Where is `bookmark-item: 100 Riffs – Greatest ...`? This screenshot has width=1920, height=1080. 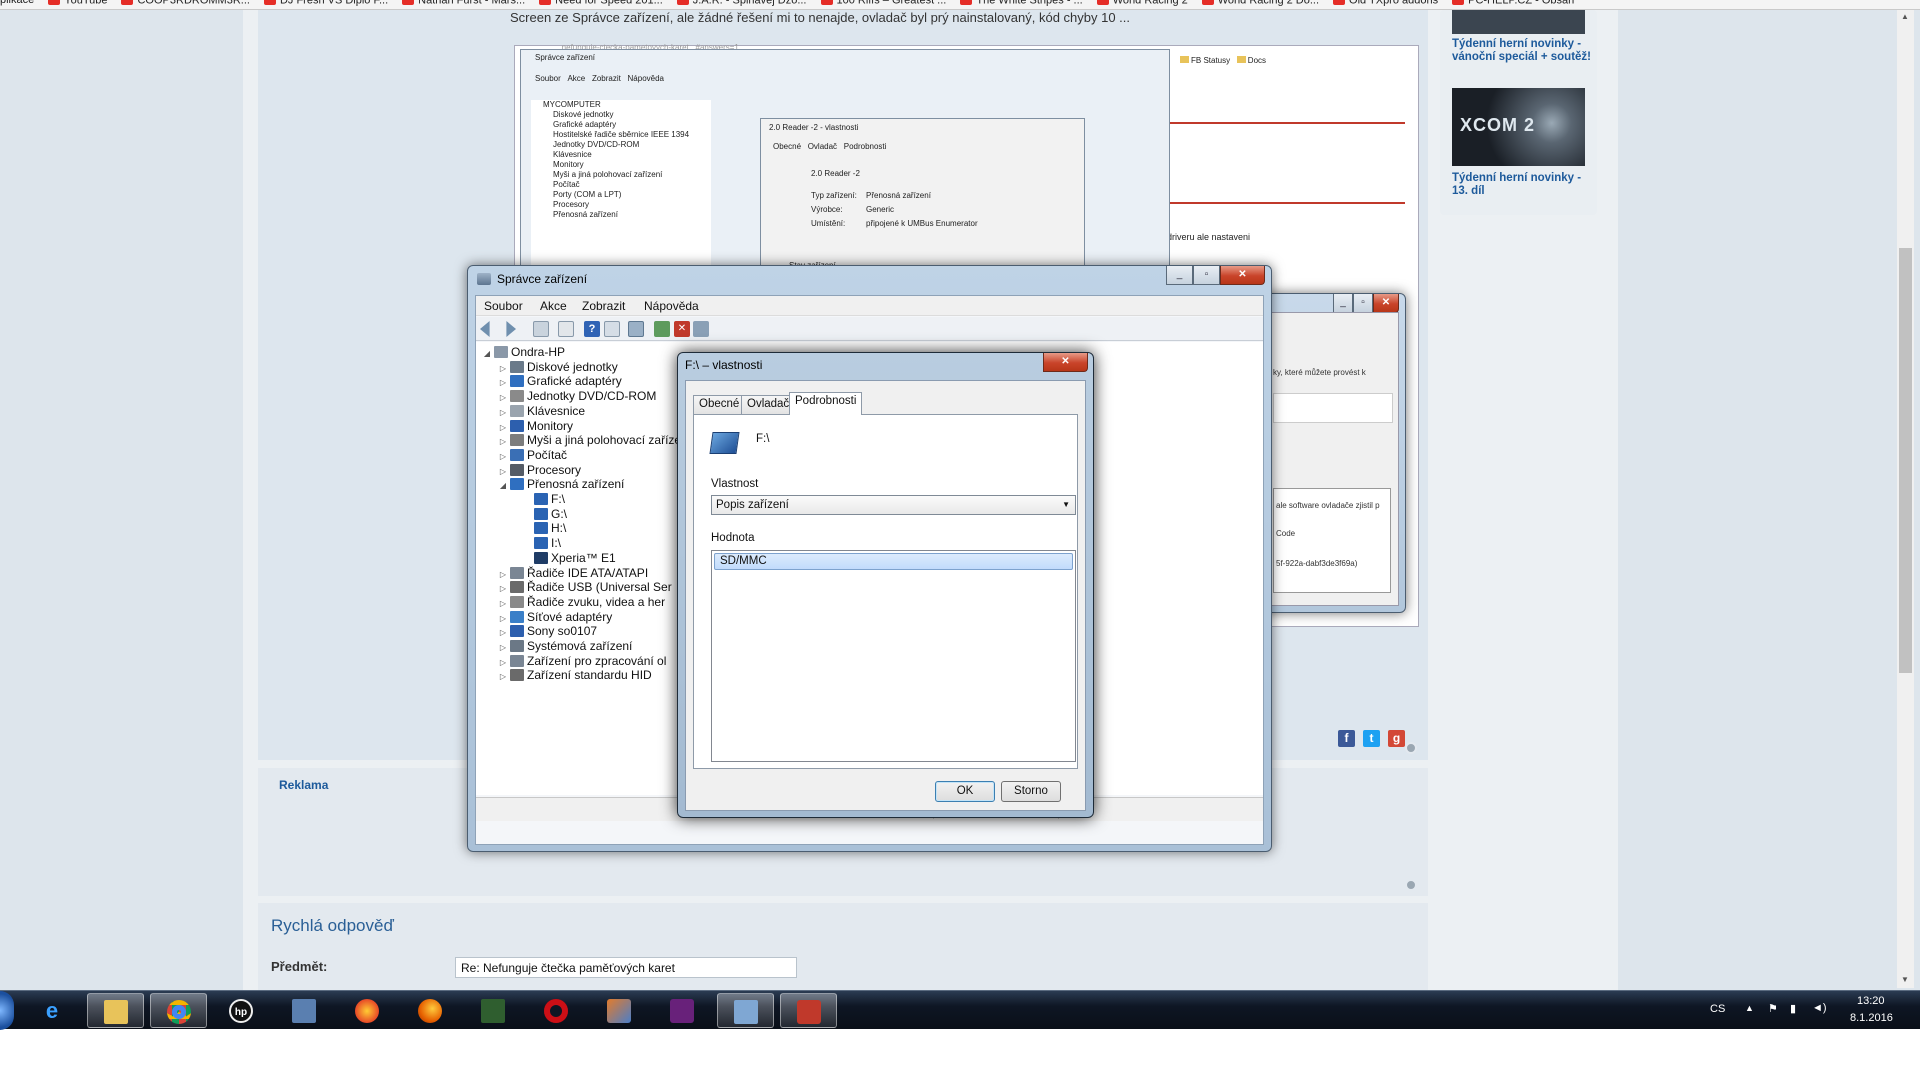 bookmark-item: 100 Riffs – Greatest ... is located at coordinates (883, 3).